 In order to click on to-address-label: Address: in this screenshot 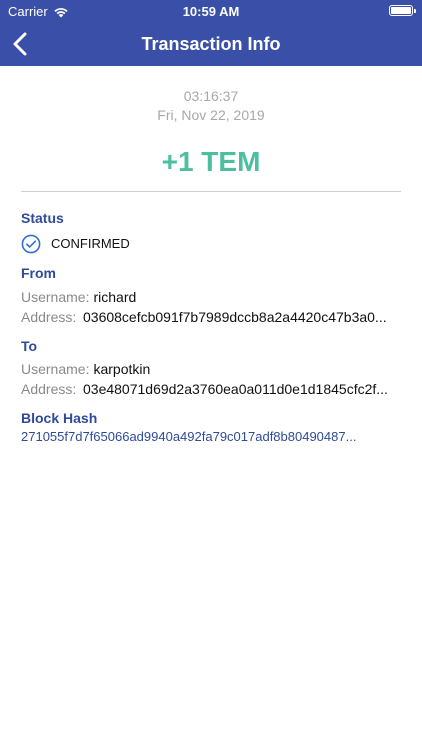, I will do `click(49, 389)`.